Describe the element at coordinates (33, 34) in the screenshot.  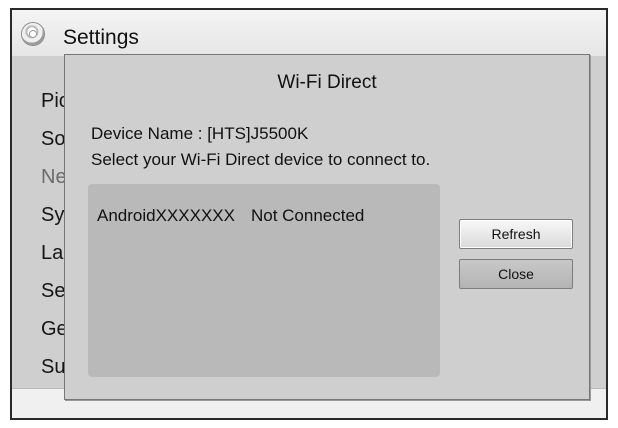
I see `gear-icon` at that location.